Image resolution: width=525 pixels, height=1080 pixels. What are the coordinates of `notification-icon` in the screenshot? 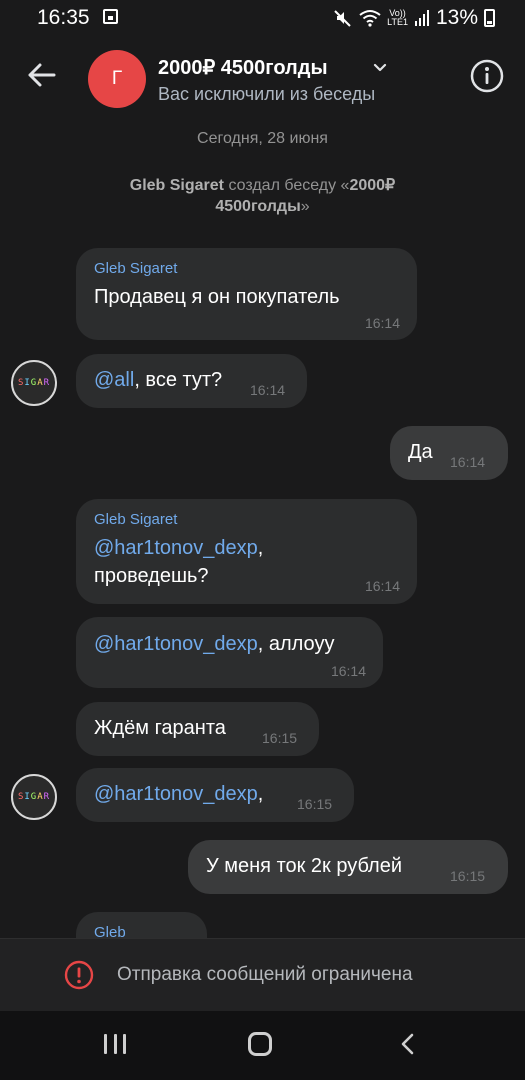 It's located at (110, 16).